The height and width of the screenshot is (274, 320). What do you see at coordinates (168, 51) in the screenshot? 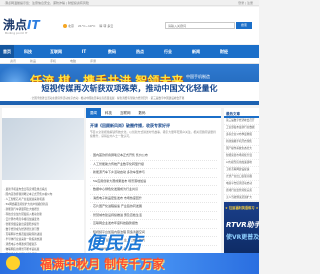
I see `nav-industry: 行业` at bounding box center [168, 51].